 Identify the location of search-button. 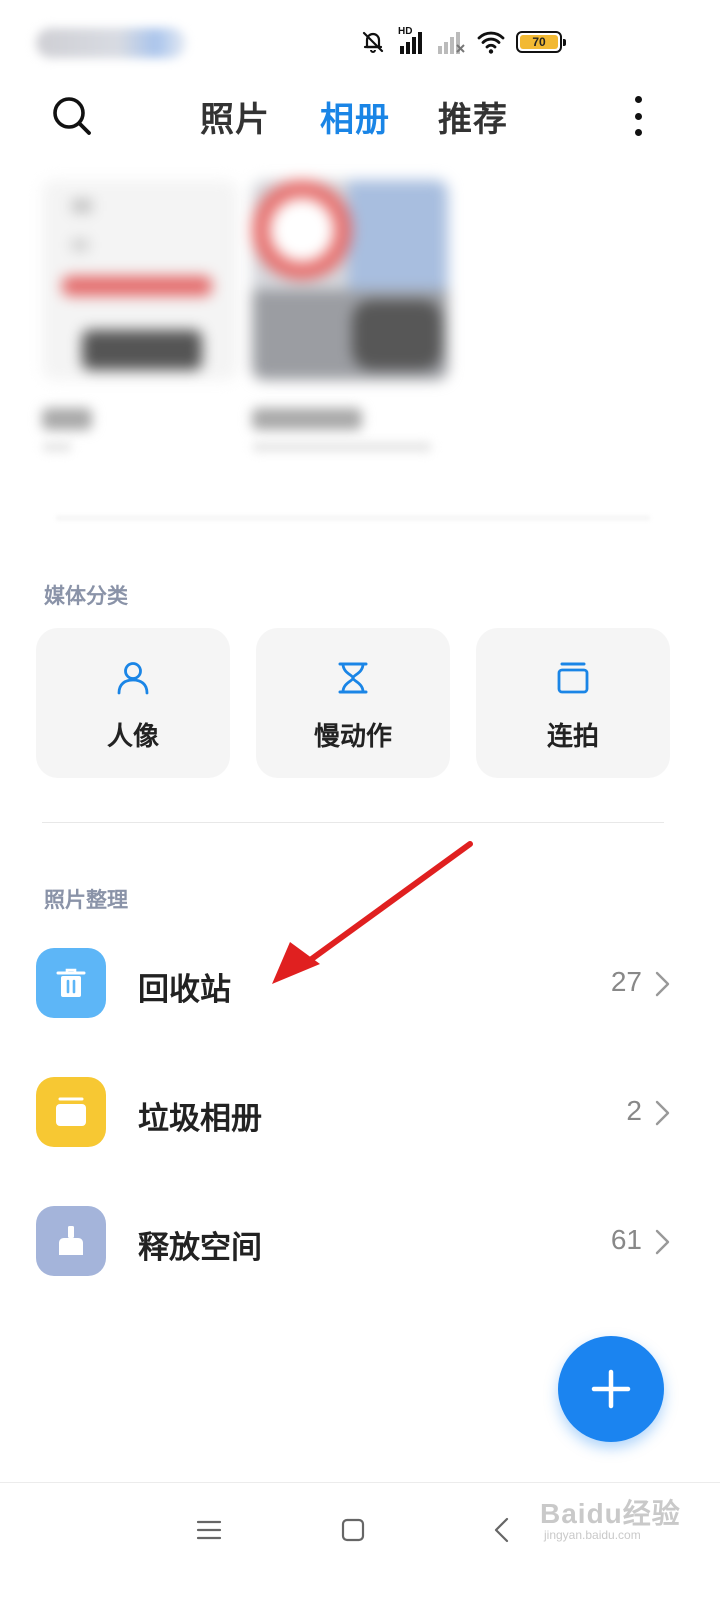
(72, 116).